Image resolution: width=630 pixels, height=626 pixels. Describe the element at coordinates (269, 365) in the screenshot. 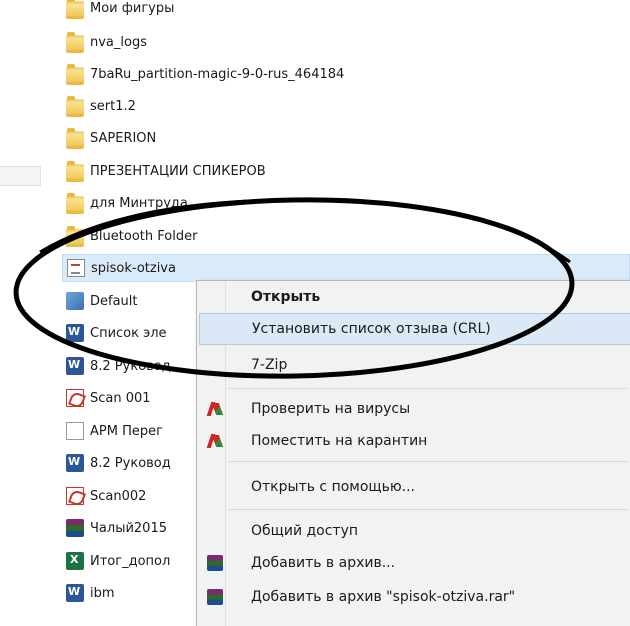

I see `menu-item-label: 7-Zip` at that location.